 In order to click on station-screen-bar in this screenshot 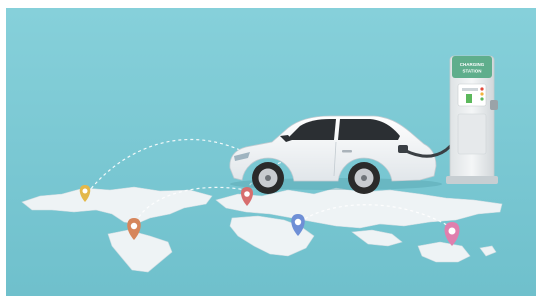, I will do `click(470, 89)`.